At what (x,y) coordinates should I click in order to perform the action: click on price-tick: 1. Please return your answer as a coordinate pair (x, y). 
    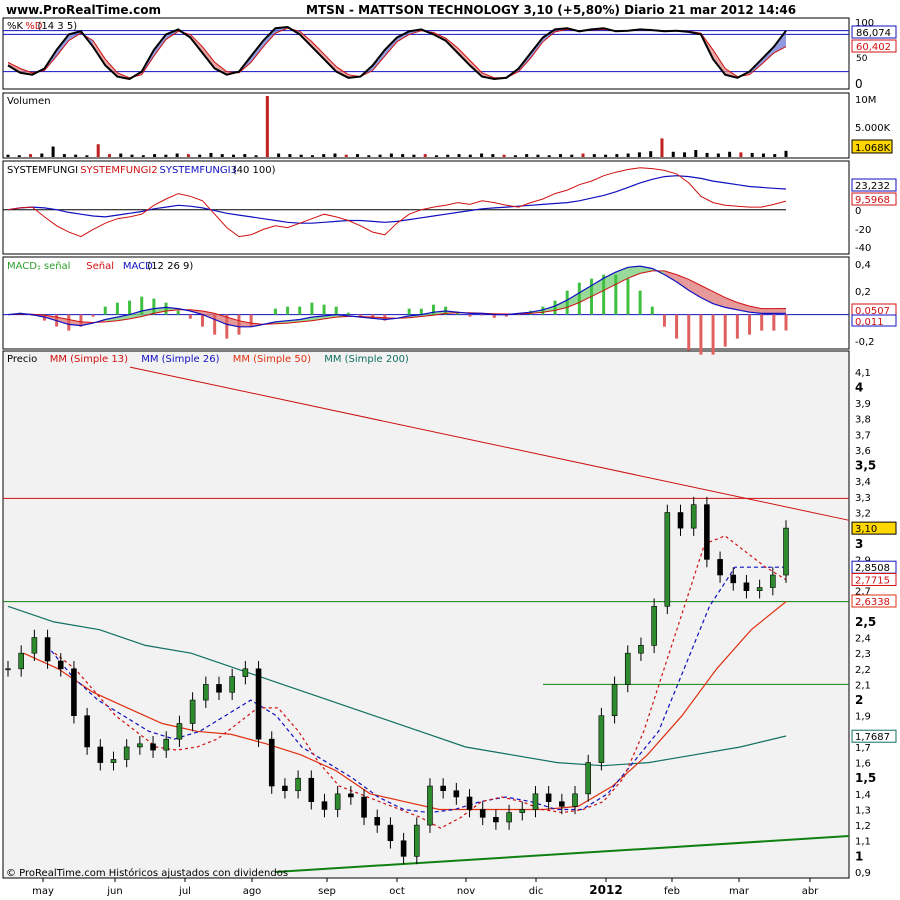
    Looking at the image, I should click on (859, 856).